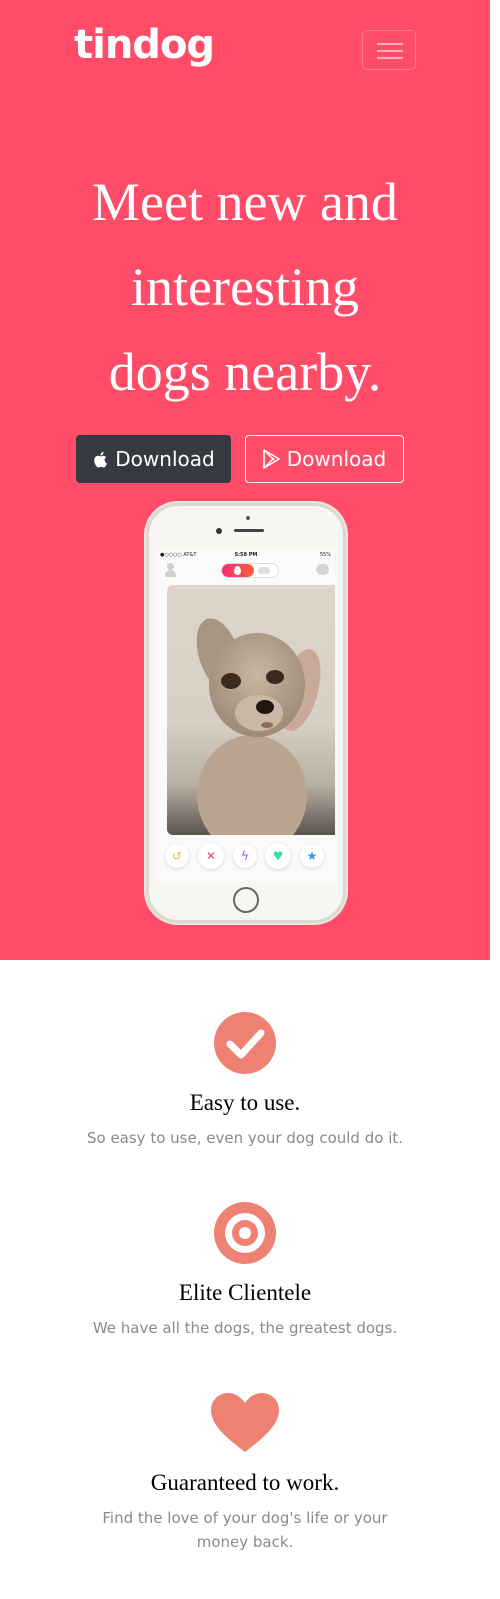 The image size is (500, 1599). I want to click on feature-title: Elite Clientele, so click(245, 1292).